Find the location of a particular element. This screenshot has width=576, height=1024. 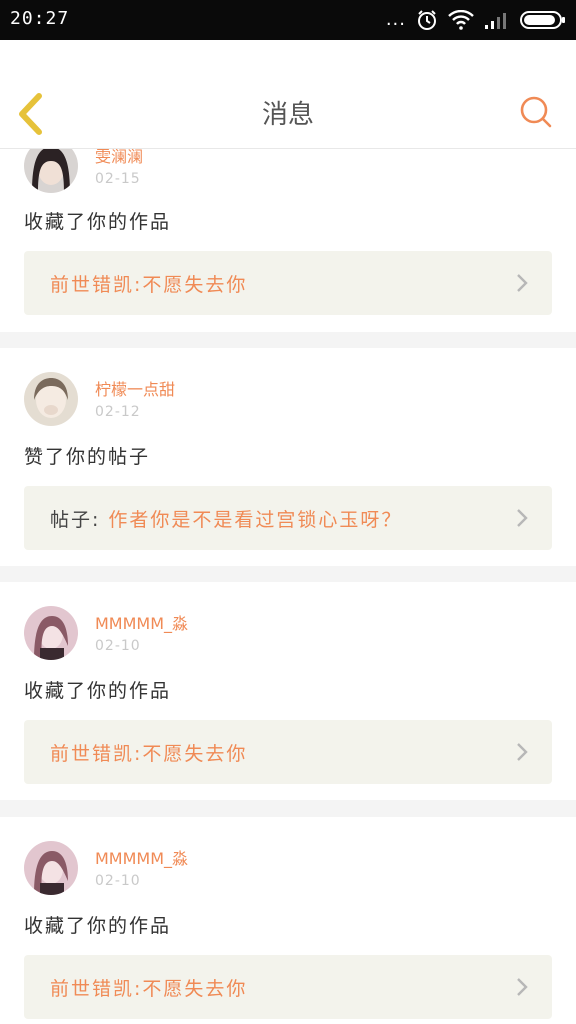

notification-action: 赞了你的帖子 is located at coordinates (87, 457).